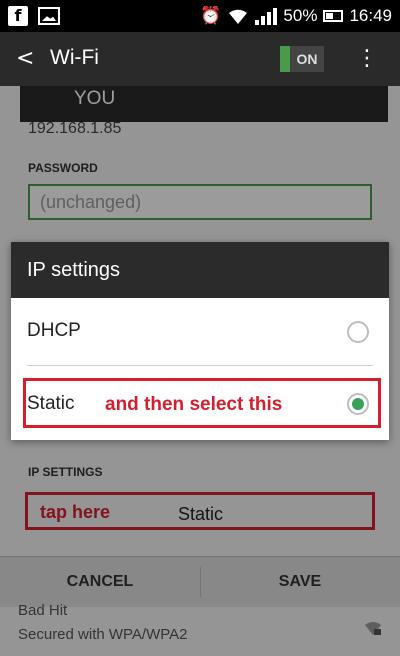 The height and width of the screenshot is (656, 400). I want to click on option-divider, so click(200, 365).